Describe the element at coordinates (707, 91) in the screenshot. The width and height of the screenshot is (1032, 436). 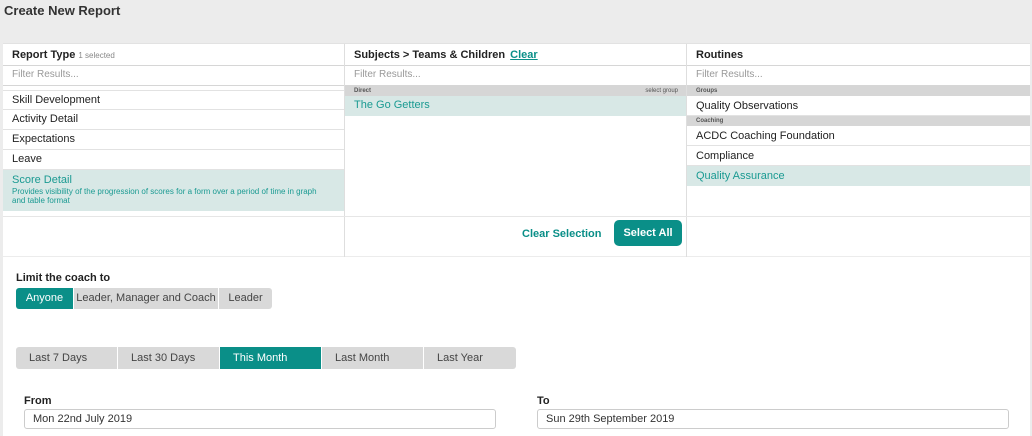
I see `group-label: Groups` at that location.